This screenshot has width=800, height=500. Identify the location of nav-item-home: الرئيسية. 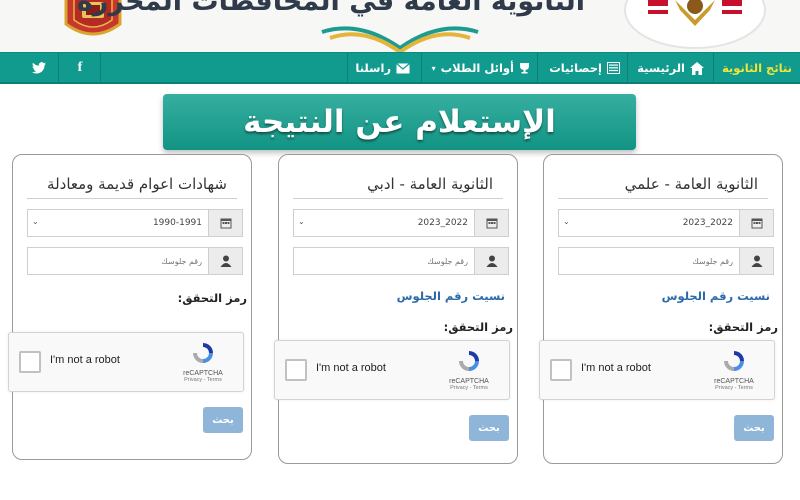
(670, 68).